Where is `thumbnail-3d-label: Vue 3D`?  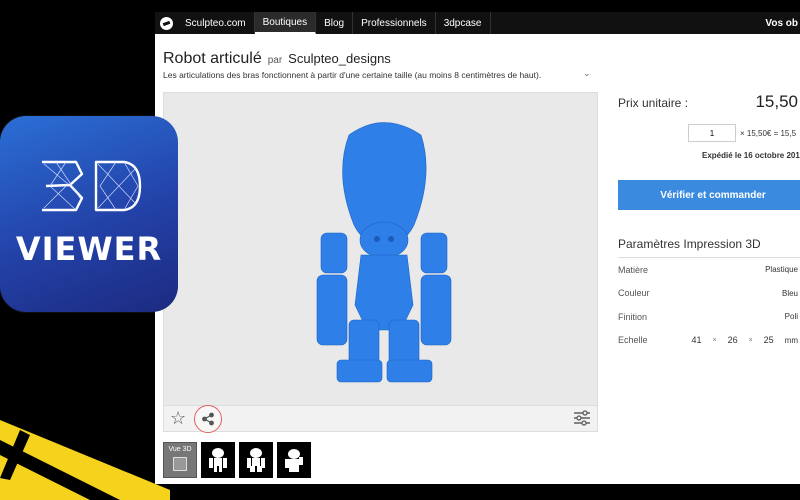 thumbnail-3d-label: Vue 3D is located at coordinates (180, 449).